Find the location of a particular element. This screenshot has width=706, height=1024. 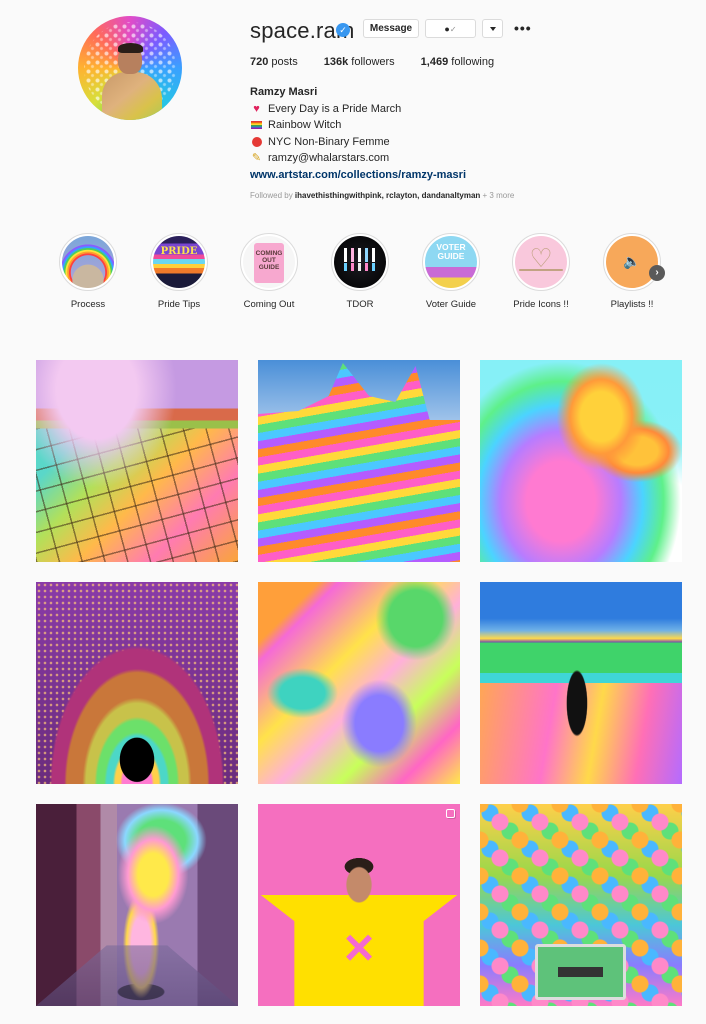

bio-line-text: NYC Non-Binary Femme is located at coordinates (329, 141).